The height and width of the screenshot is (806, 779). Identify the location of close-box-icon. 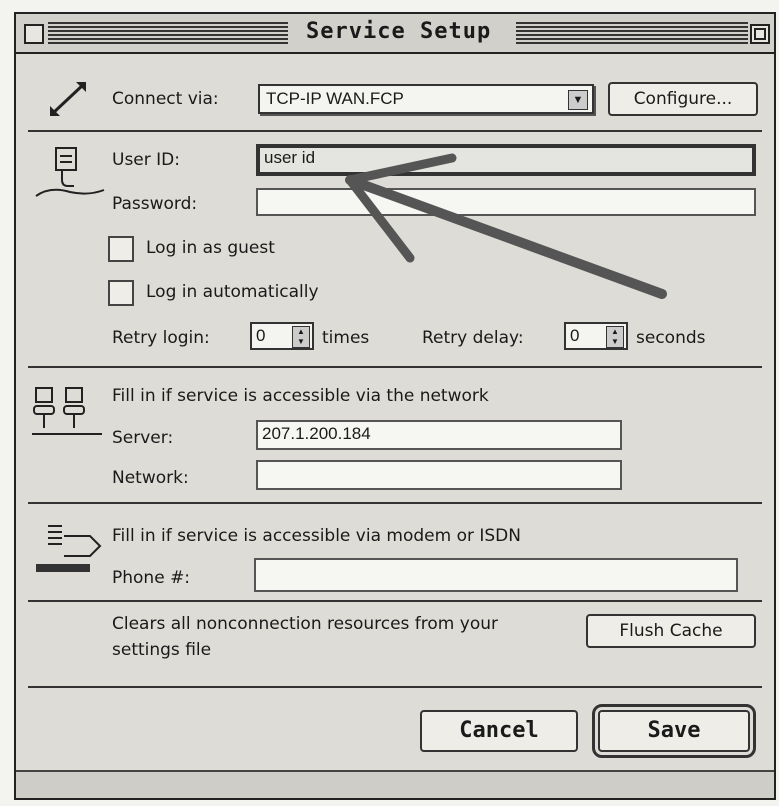
(34, 34).